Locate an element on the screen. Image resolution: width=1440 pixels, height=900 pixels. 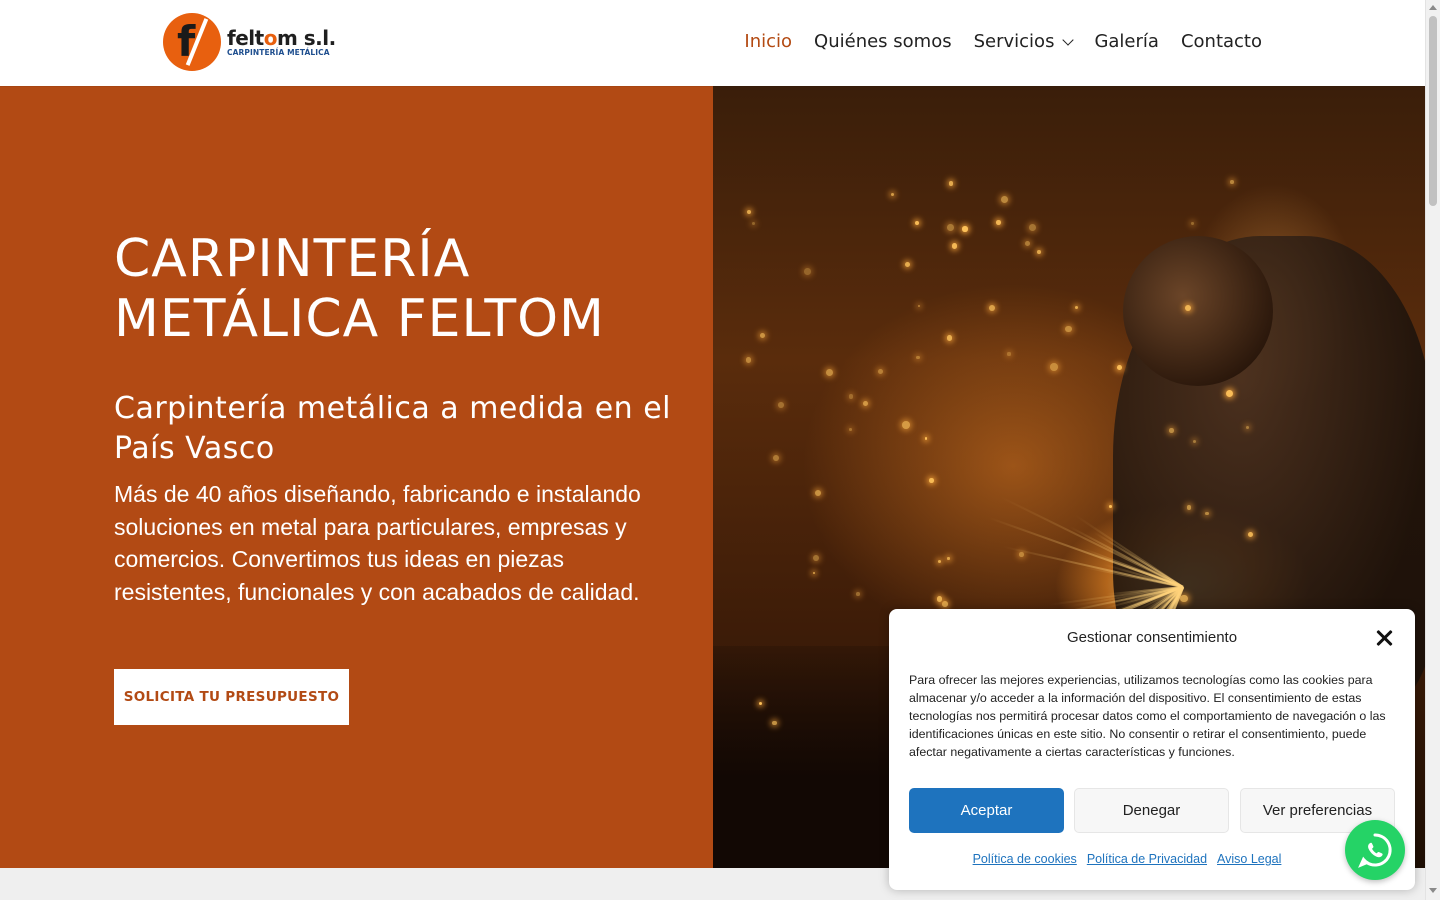
deny-button: Denegar is located at coordinates (1151, 810).